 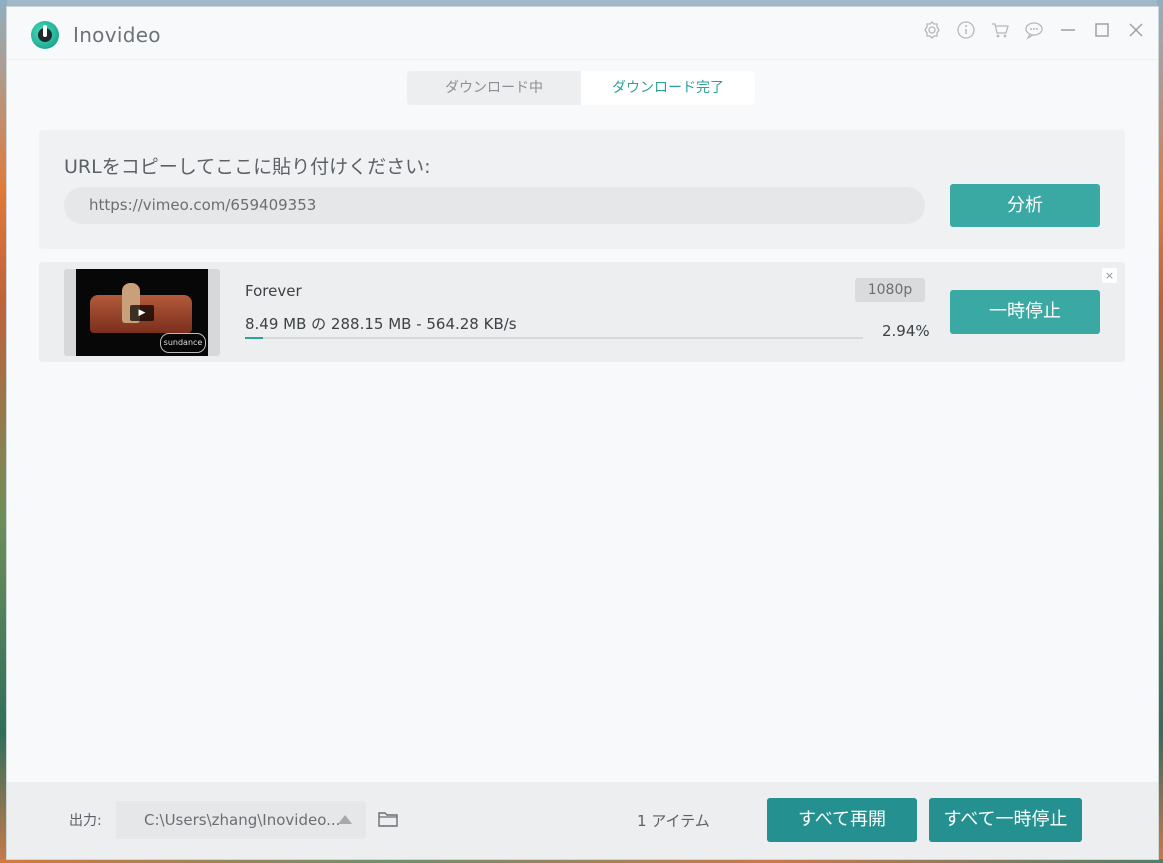 What do you see at coordinates (890, 290) in the screenshot?
I see `resolution-badge: 1080p` at bounding box center [890, 290].